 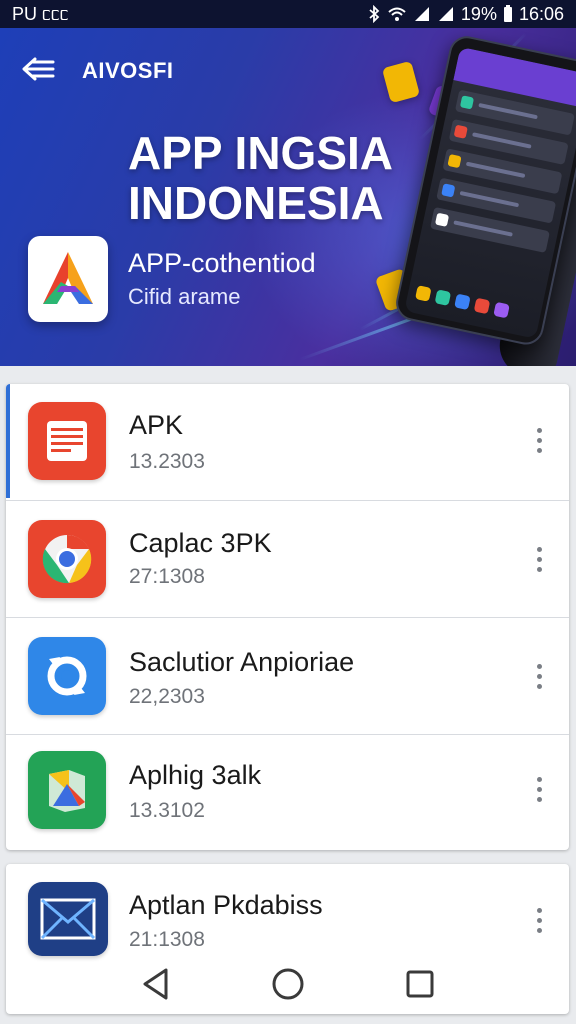 I want to click on back-triangle-icon, so click(x=155, y=984).